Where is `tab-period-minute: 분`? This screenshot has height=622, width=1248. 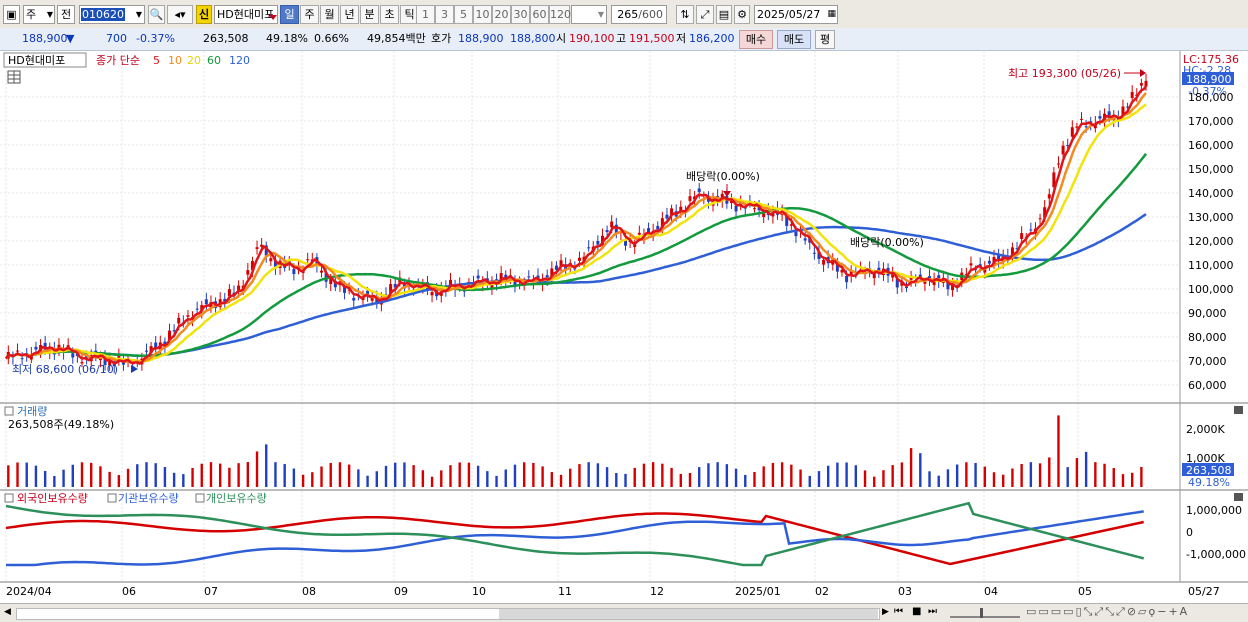
tab-period-minute: 분 is located at coordinates (369, 14).